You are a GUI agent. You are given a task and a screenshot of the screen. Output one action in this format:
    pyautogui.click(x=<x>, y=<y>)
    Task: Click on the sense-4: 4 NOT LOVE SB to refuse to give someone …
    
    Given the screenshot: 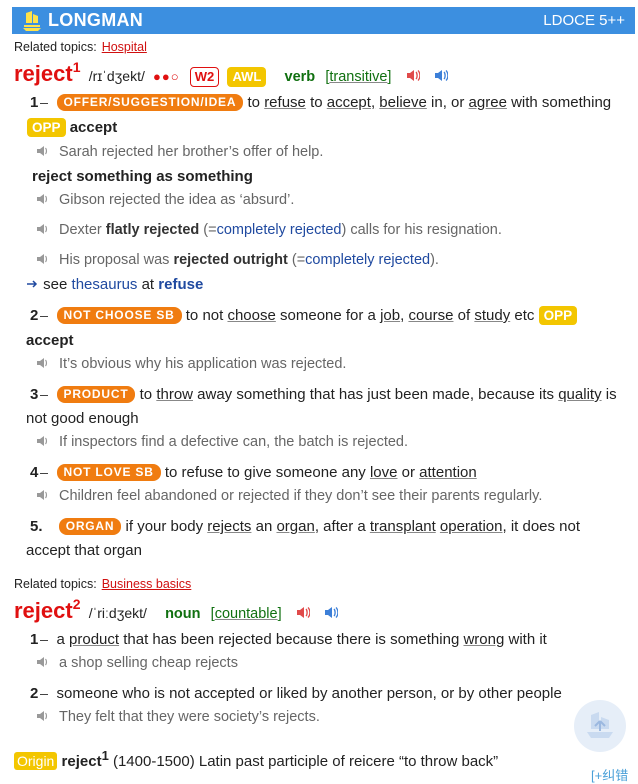 What is the action you would take?
    pyautogui.click(x=253, y=472)
    